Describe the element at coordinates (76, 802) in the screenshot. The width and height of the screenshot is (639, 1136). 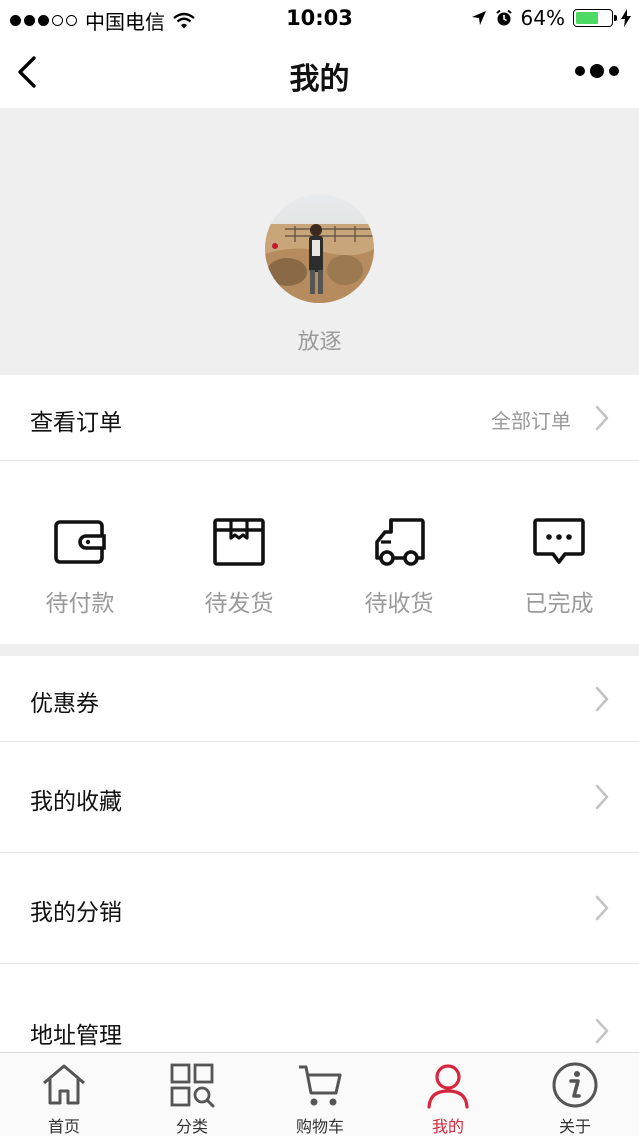
I see `menu-item-label: 我的收藏` at that location.